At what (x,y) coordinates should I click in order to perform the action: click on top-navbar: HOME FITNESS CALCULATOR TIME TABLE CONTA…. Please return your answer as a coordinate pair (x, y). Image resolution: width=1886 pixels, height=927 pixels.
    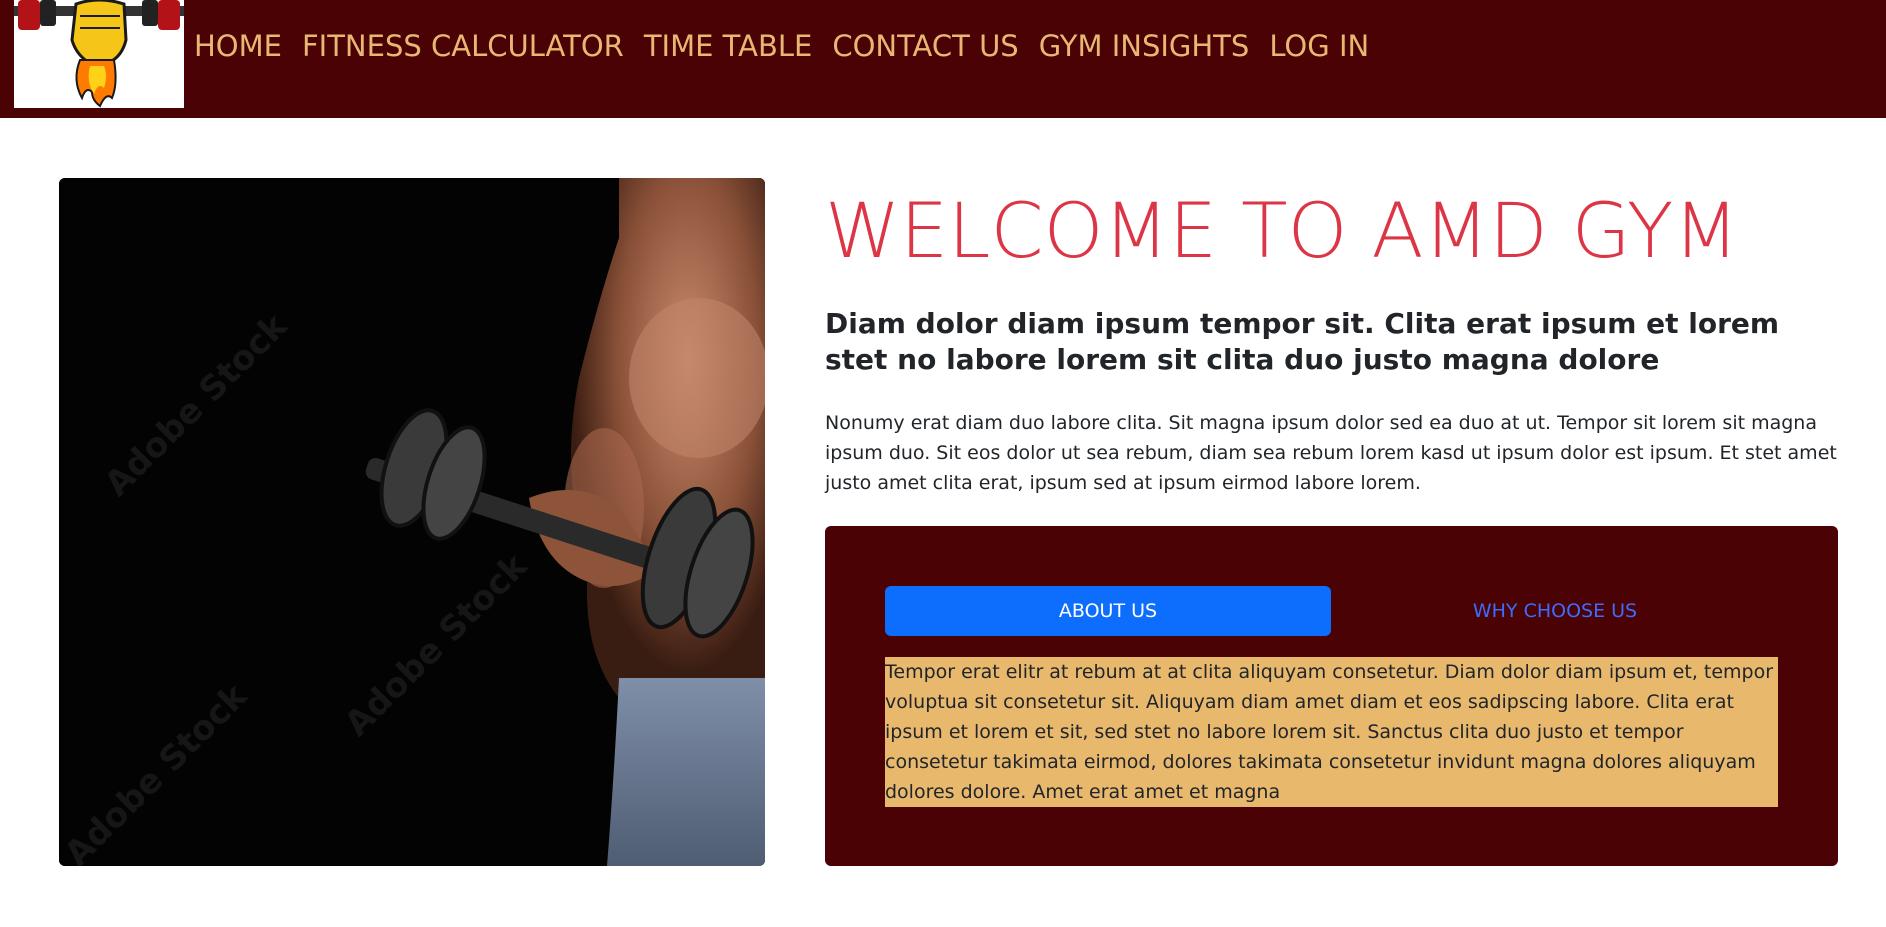
    Looking at the image, I should click on (943, 59).